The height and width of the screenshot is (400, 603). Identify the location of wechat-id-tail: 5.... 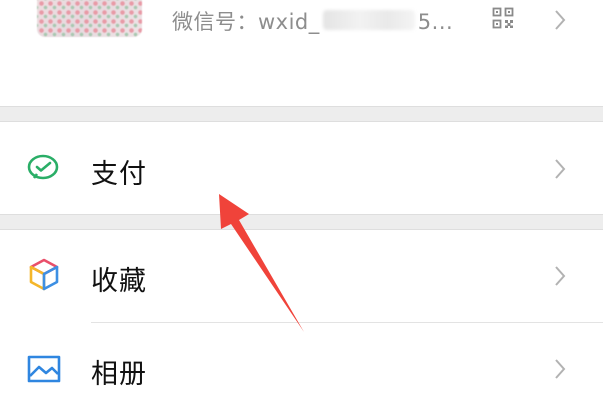
(435, 22).